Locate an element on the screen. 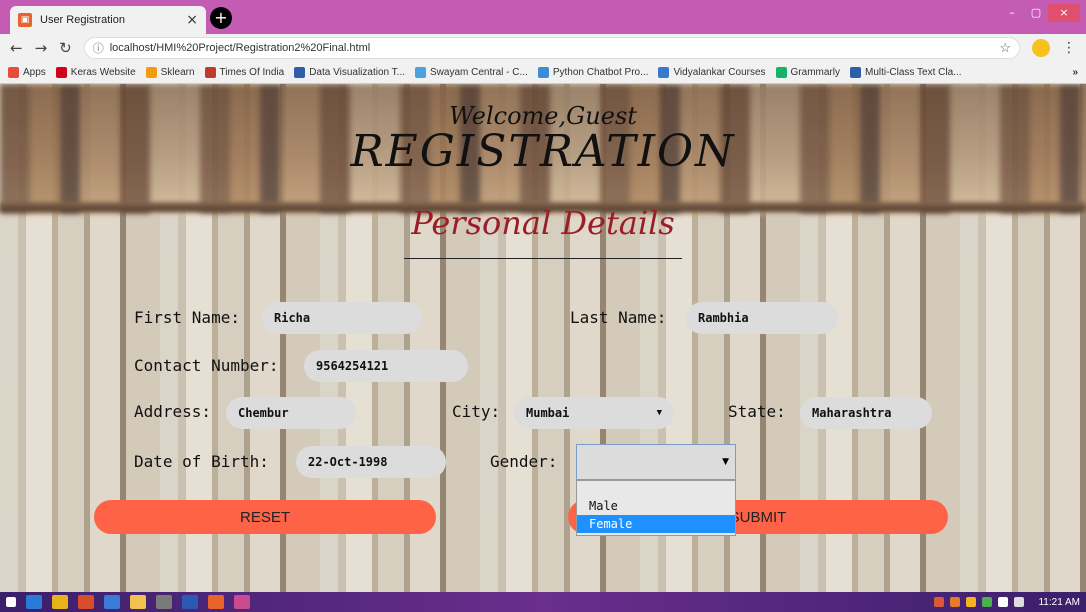 Image resolution: width=1086 pixels, height=612 pixels. bookmark-item: Grammarly is located at coordinates (807, 72).